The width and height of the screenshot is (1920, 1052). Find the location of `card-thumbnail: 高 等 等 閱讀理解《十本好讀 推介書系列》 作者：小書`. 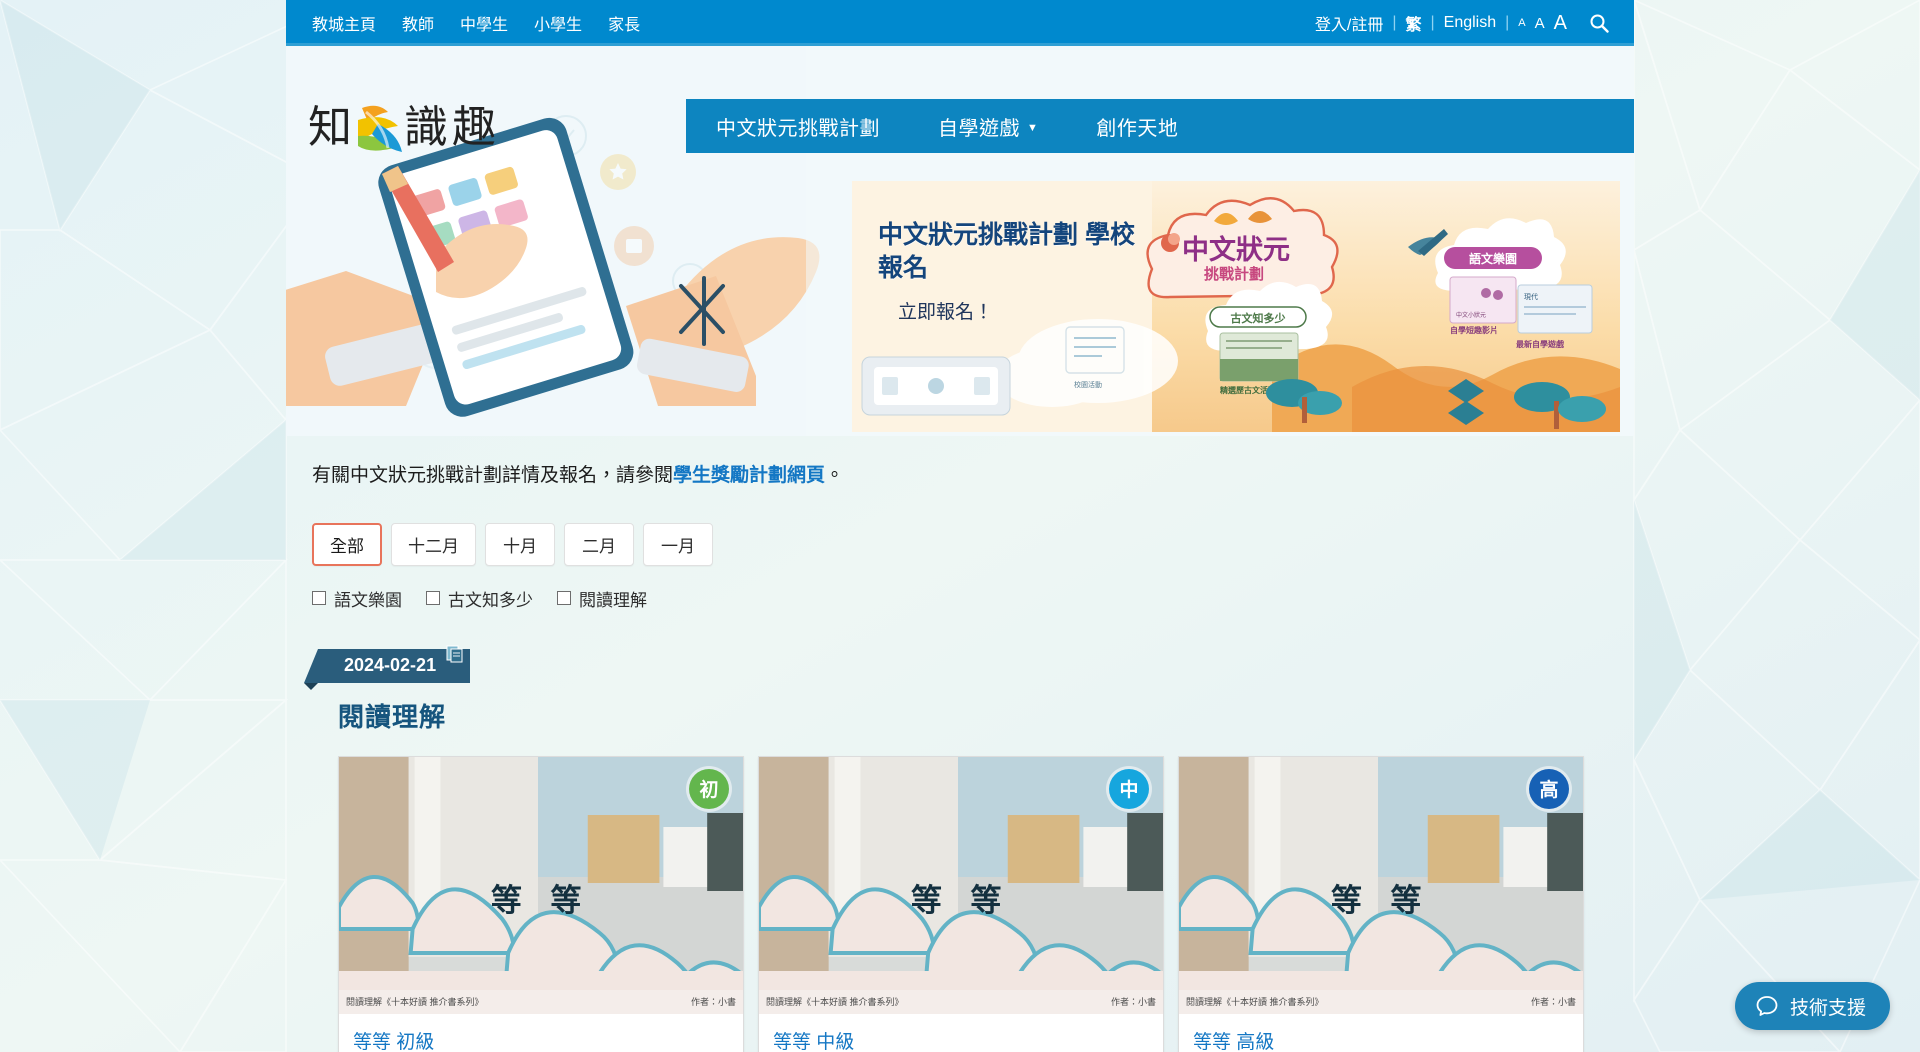

card-thumbnail: 高 等 等 閱讀理解《十本好讀 推介書系列》 作者：小書 is located at coordinates (1381, 885).